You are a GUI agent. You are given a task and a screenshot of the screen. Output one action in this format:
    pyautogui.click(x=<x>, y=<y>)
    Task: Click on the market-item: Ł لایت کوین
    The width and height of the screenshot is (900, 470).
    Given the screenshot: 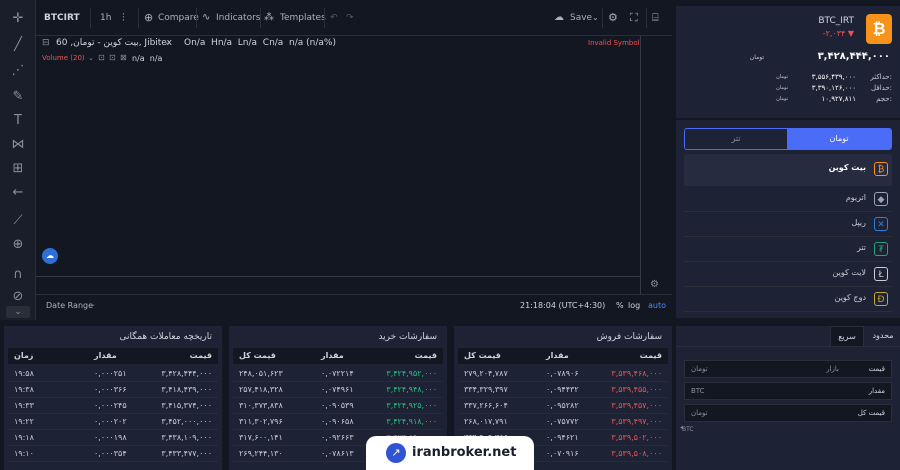 What is the action you would take?
    pyautogui.click(x=788, y=275)
    